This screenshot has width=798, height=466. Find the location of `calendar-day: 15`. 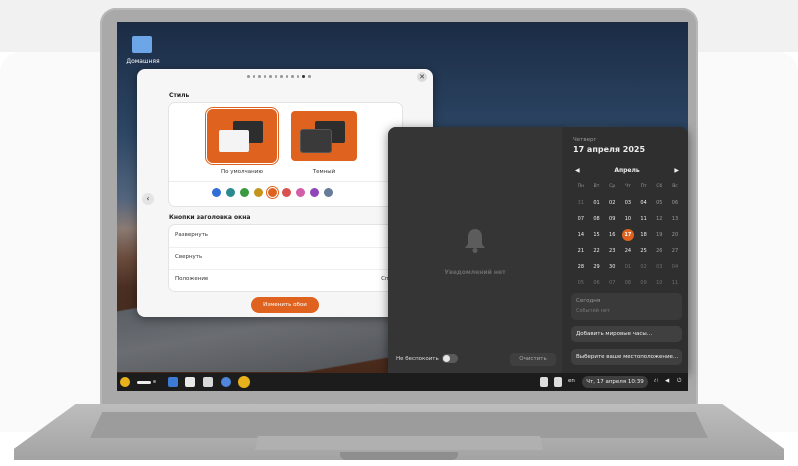

calendar-day: 15 is located at coordinates (597, 235).